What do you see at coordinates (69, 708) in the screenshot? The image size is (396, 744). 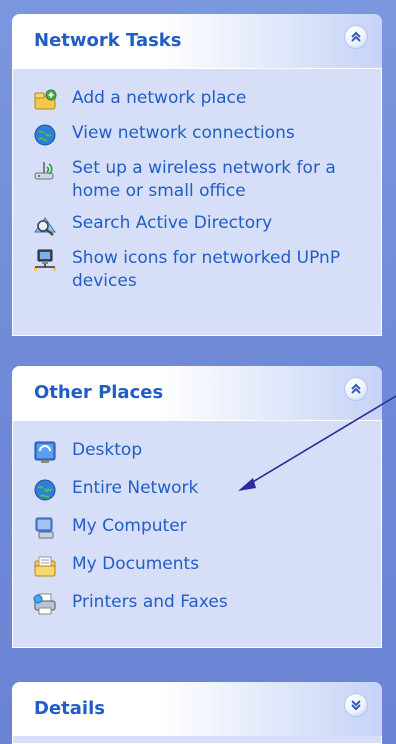 I see `details-title: Details` at bounding box center [69, 708].